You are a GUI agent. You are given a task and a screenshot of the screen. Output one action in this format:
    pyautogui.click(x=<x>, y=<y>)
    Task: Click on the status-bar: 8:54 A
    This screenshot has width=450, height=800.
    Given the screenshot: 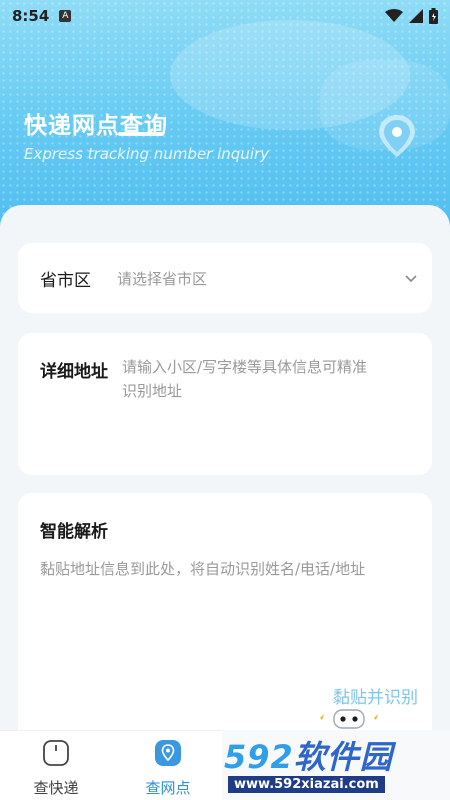 What is the action you would take?
    pyautogui.click(x=225, y=16)
    